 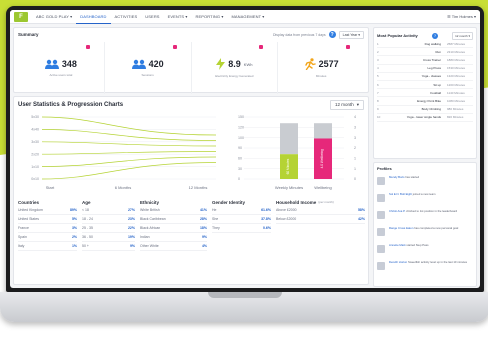 What do you see at coordinates (21, 16) in the screenshot?
I see `app-logo: F` at bounding box center [21, 16].